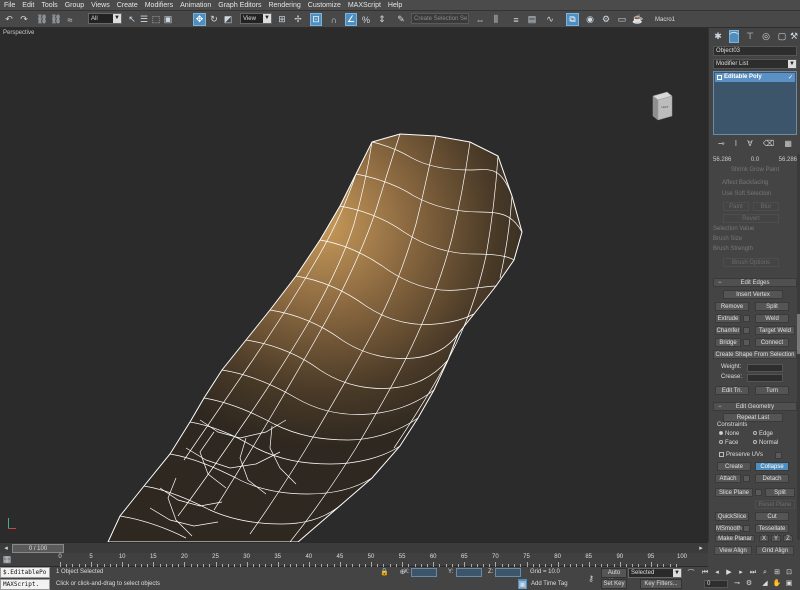  I want to click on detach-button: Detach, so click(772, 478).